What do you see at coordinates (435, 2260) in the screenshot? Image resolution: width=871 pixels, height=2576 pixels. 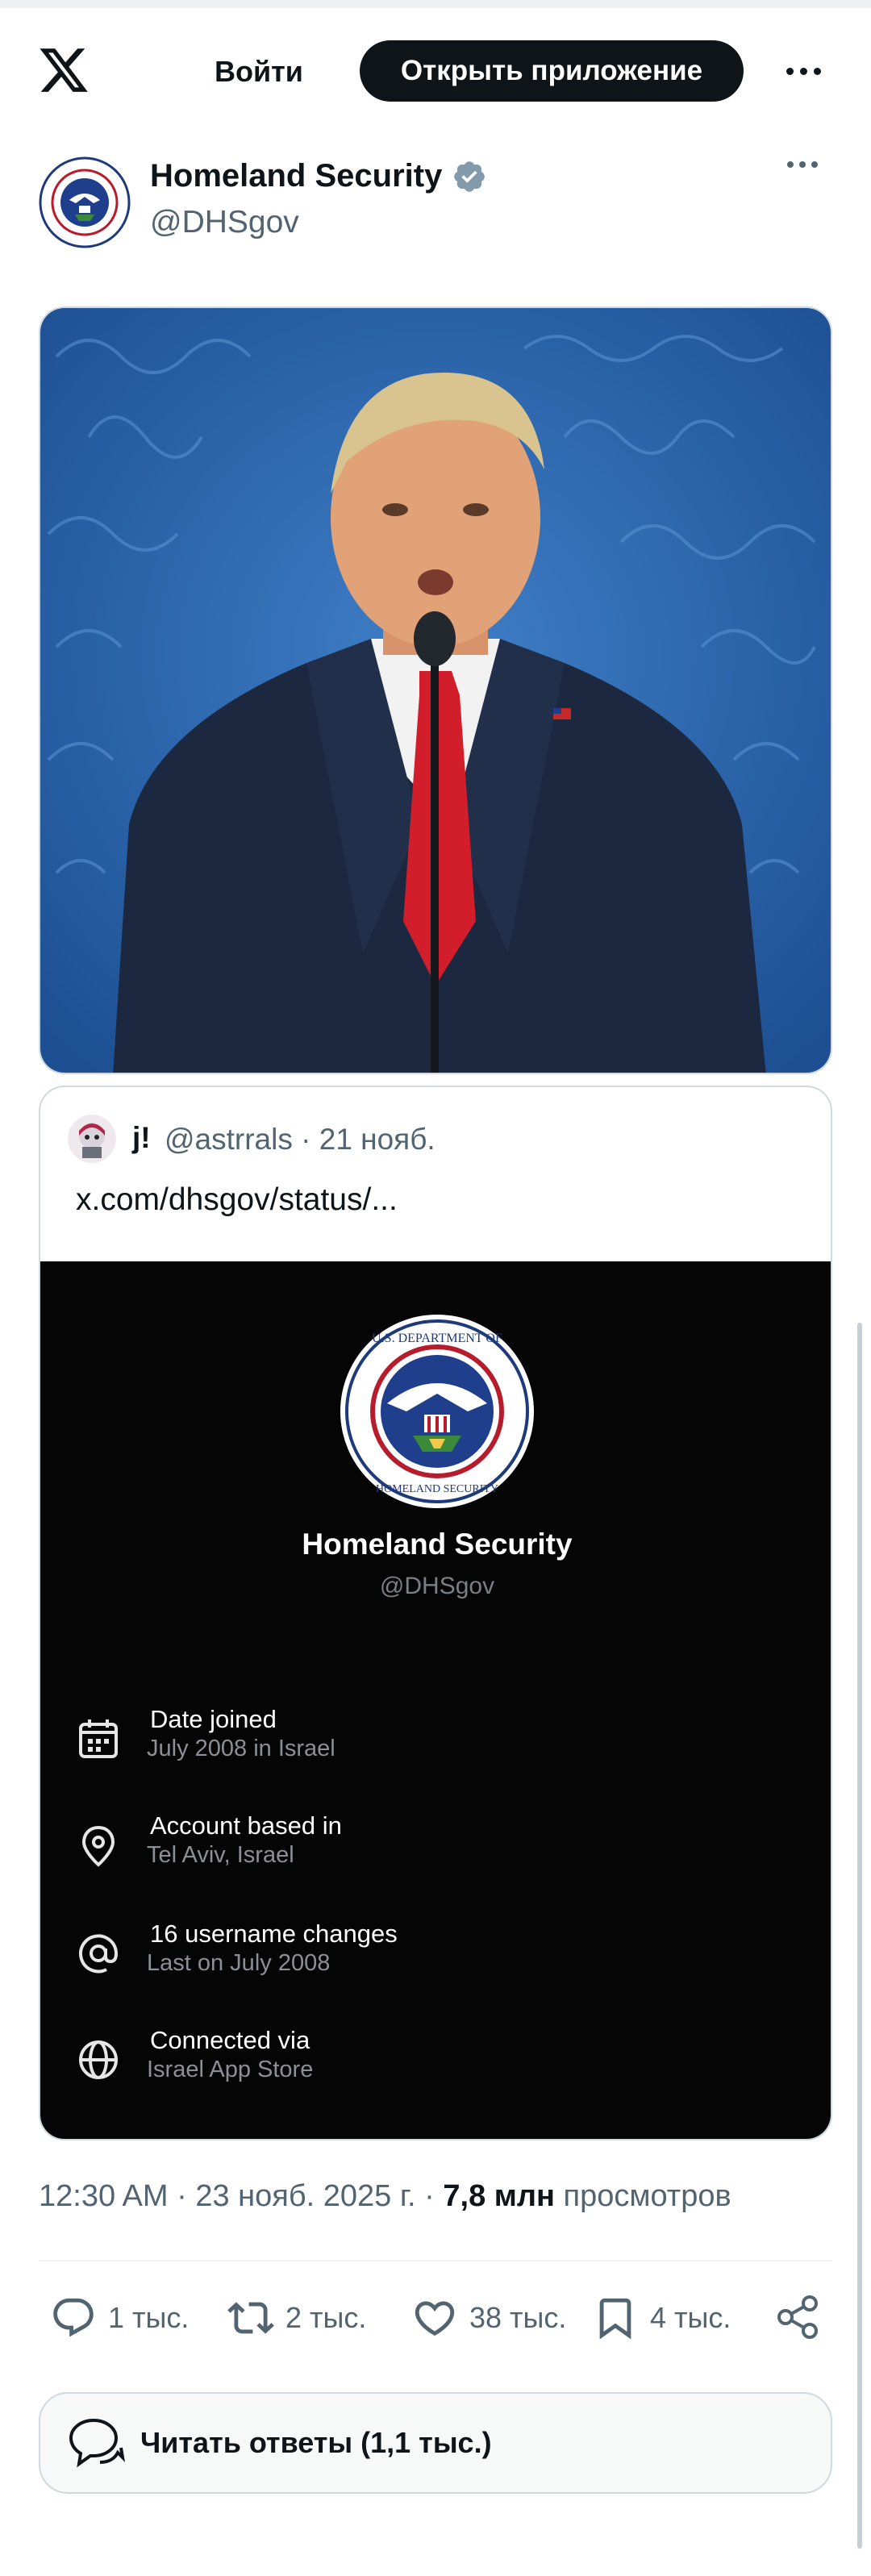 I see `divider` at bounding box center [435, 2260].